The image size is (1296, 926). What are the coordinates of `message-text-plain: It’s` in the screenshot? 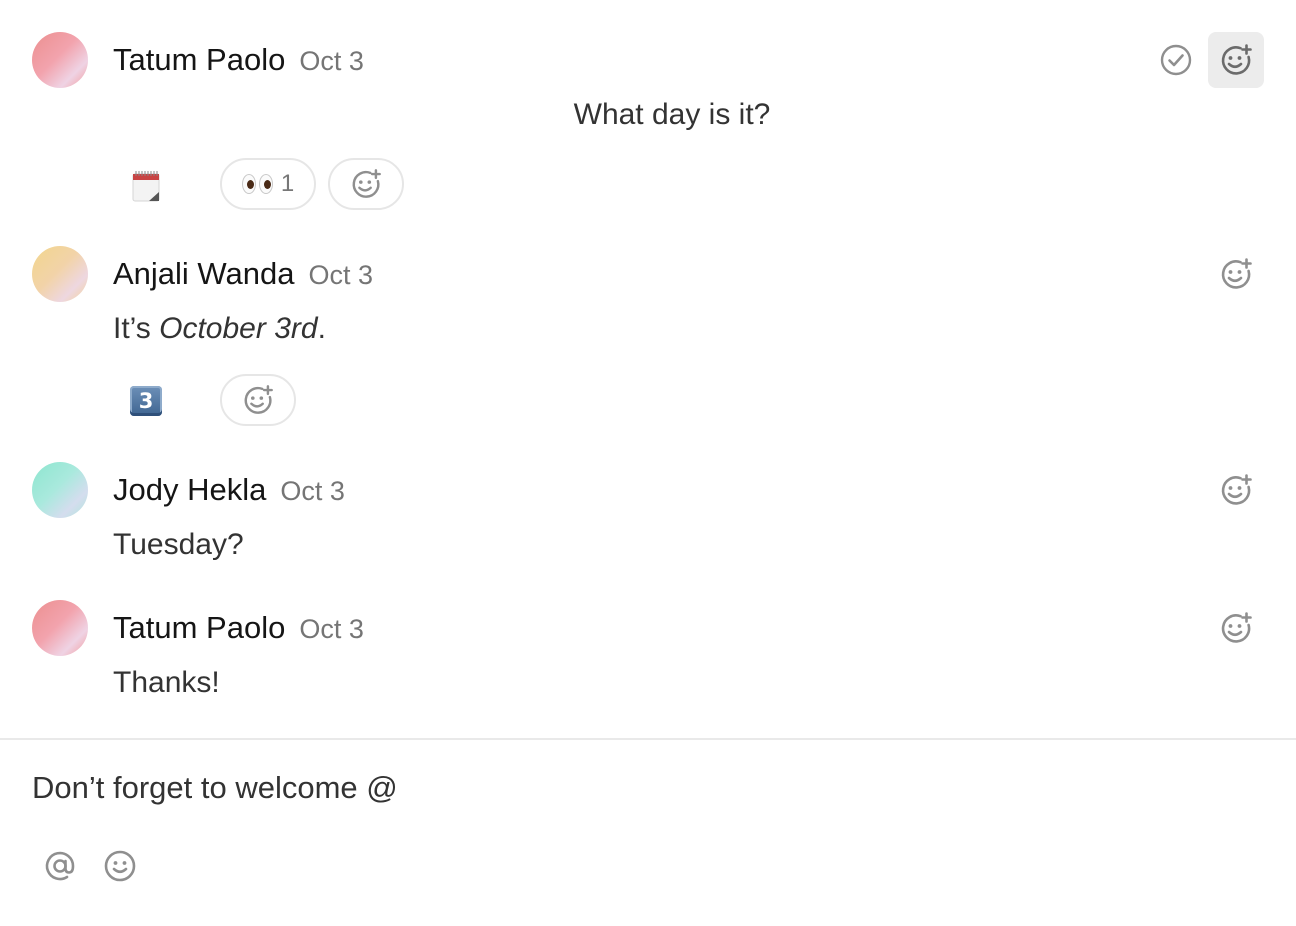 It's located at (136, 328).